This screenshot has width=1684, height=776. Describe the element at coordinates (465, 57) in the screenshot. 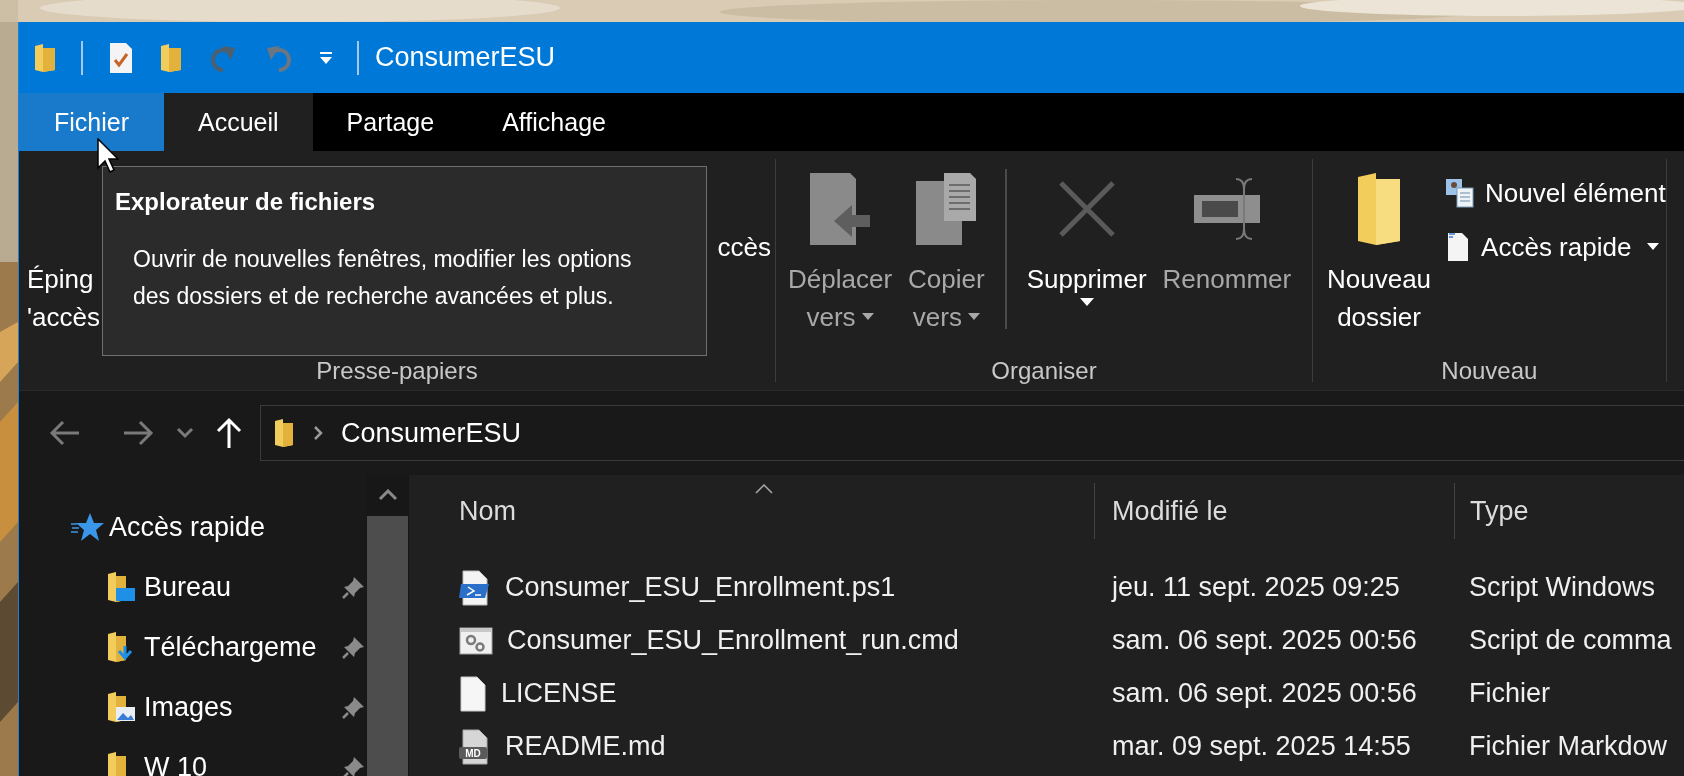

I see `window-title: ConsumerESU` at that location.